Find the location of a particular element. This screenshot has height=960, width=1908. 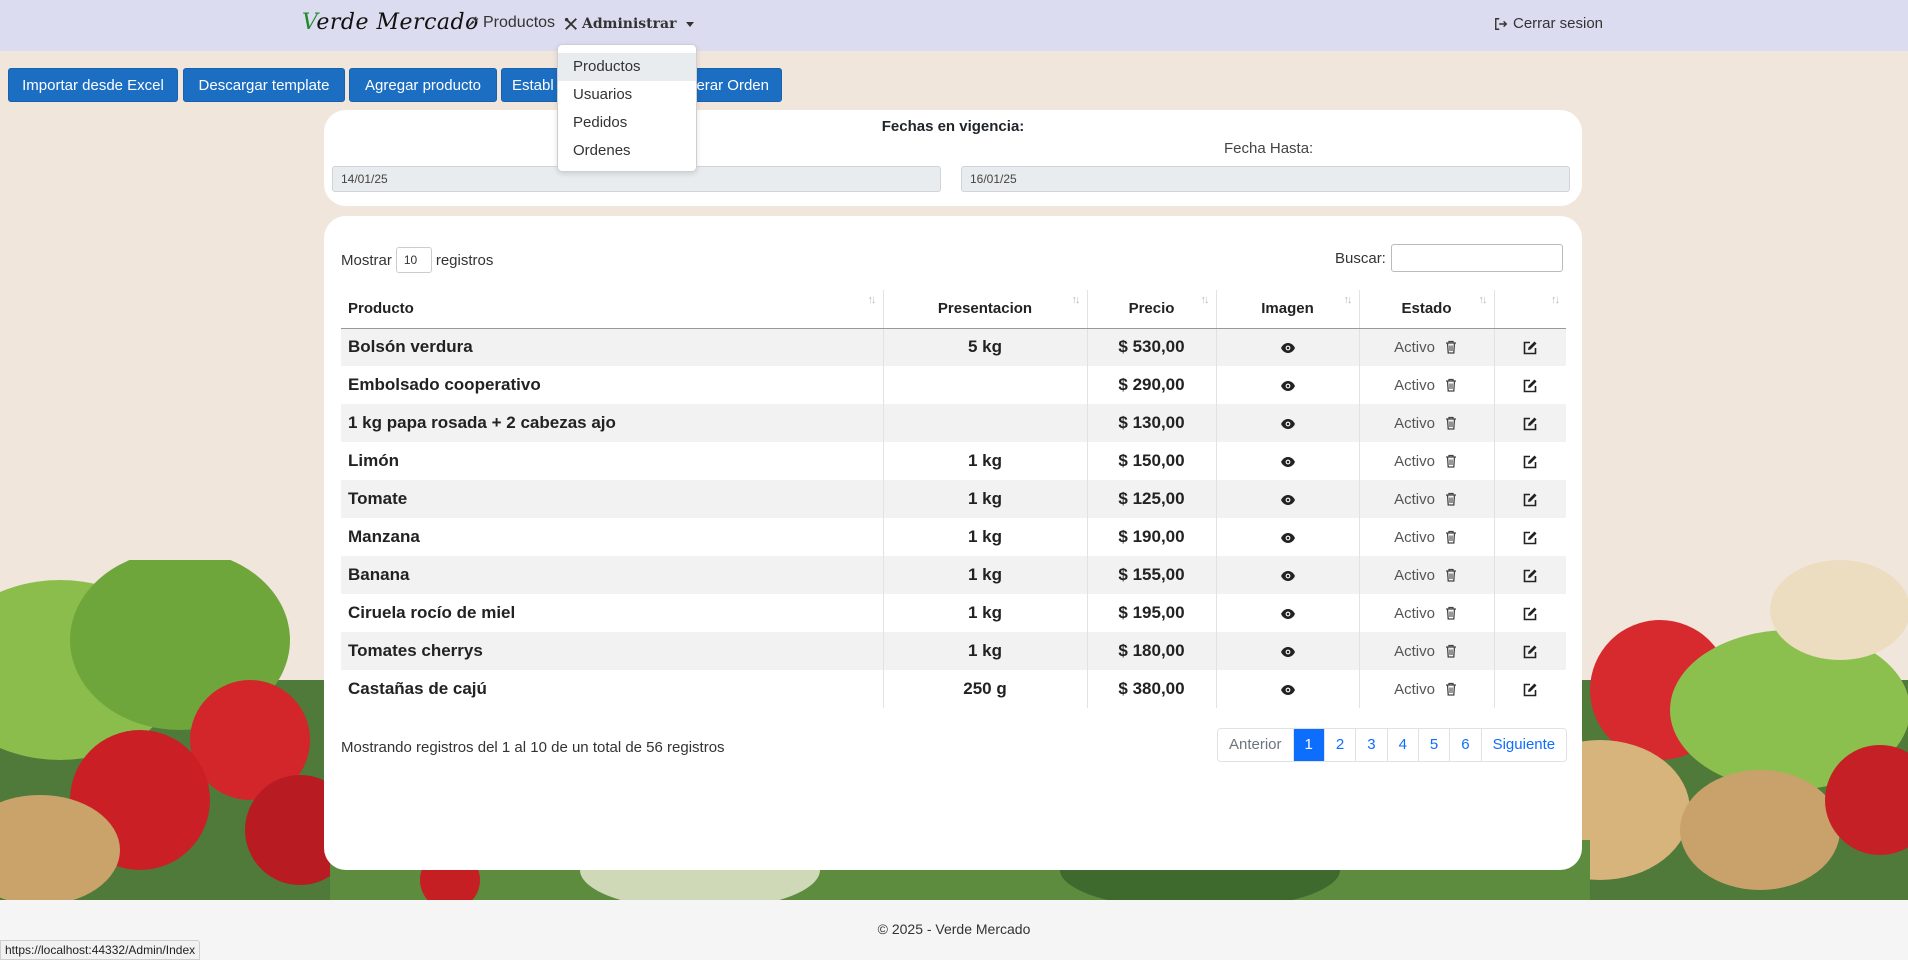

dropdown-item-pedidos: Pedidos is located at coordinates (627, 123).